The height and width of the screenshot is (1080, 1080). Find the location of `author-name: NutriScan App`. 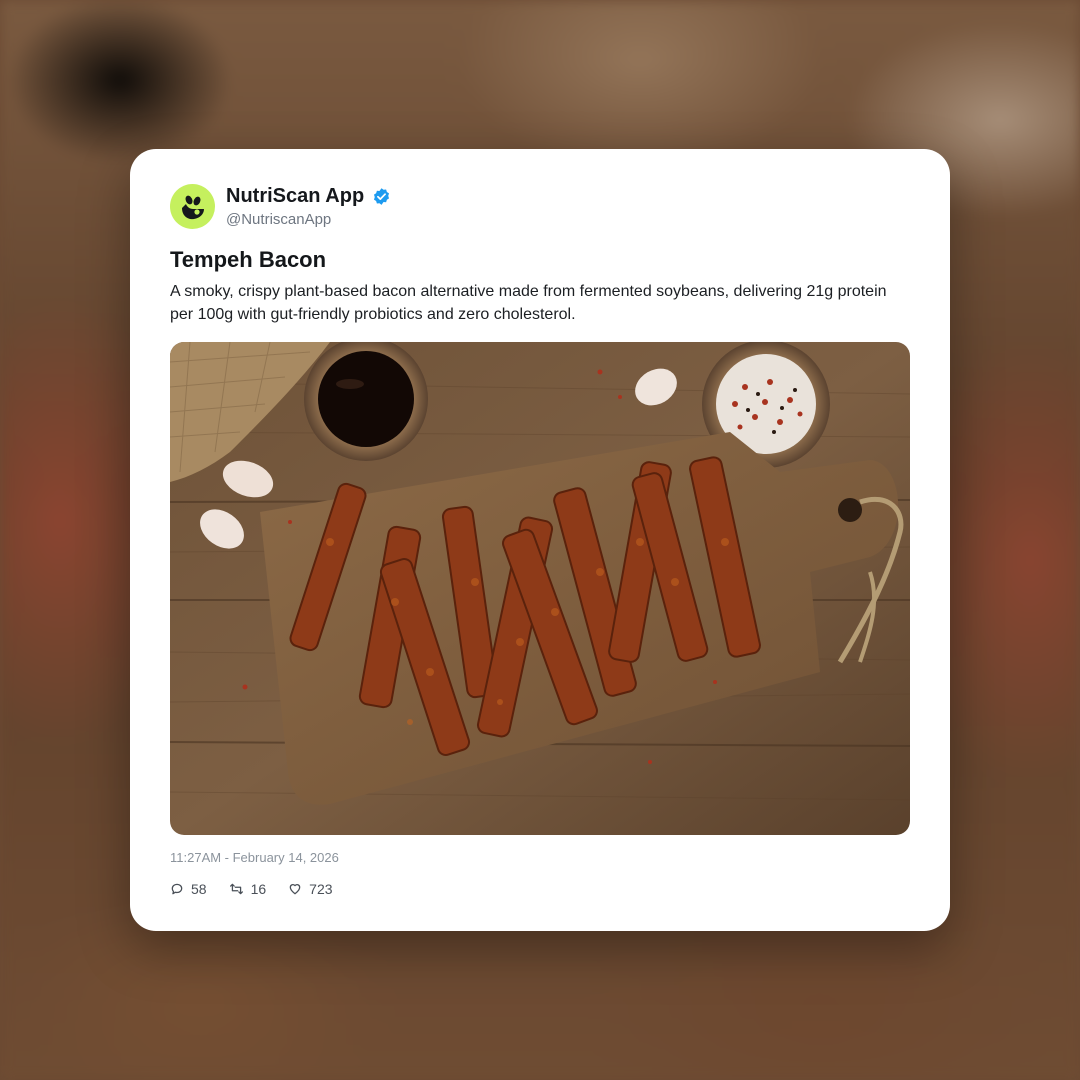

author-name: NutriScan App is located at coordinates (295, 196).